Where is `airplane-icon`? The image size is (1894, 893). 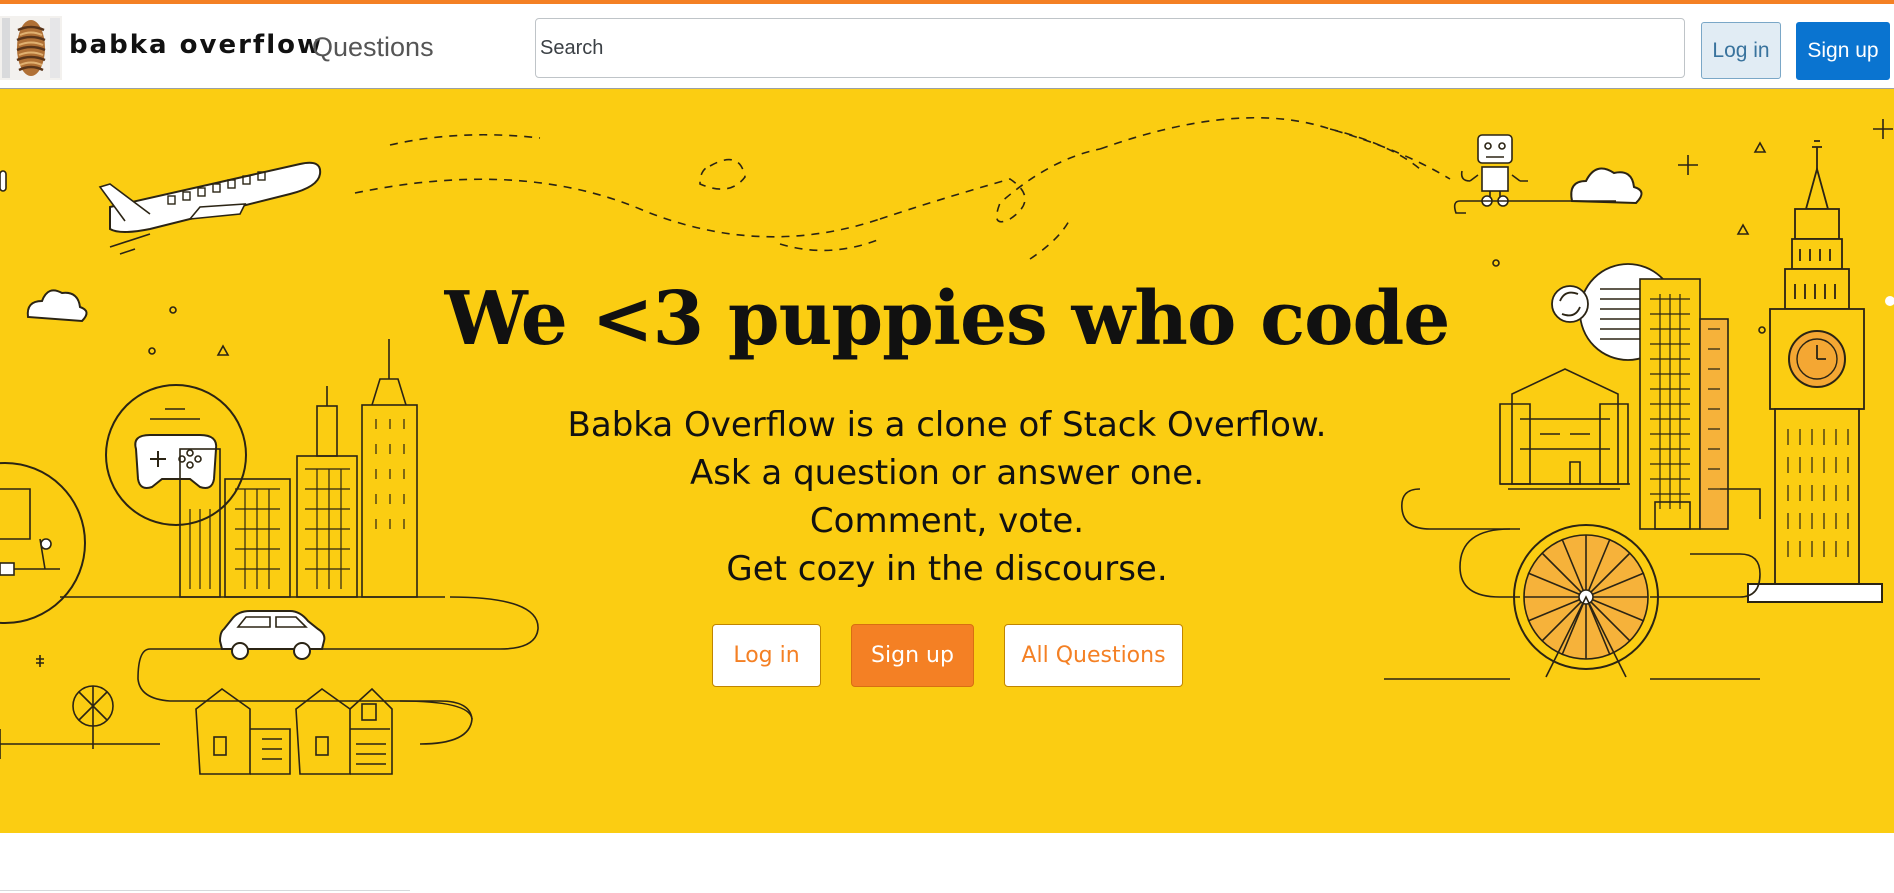 airplane-icon is located at coordinates (210, 208).